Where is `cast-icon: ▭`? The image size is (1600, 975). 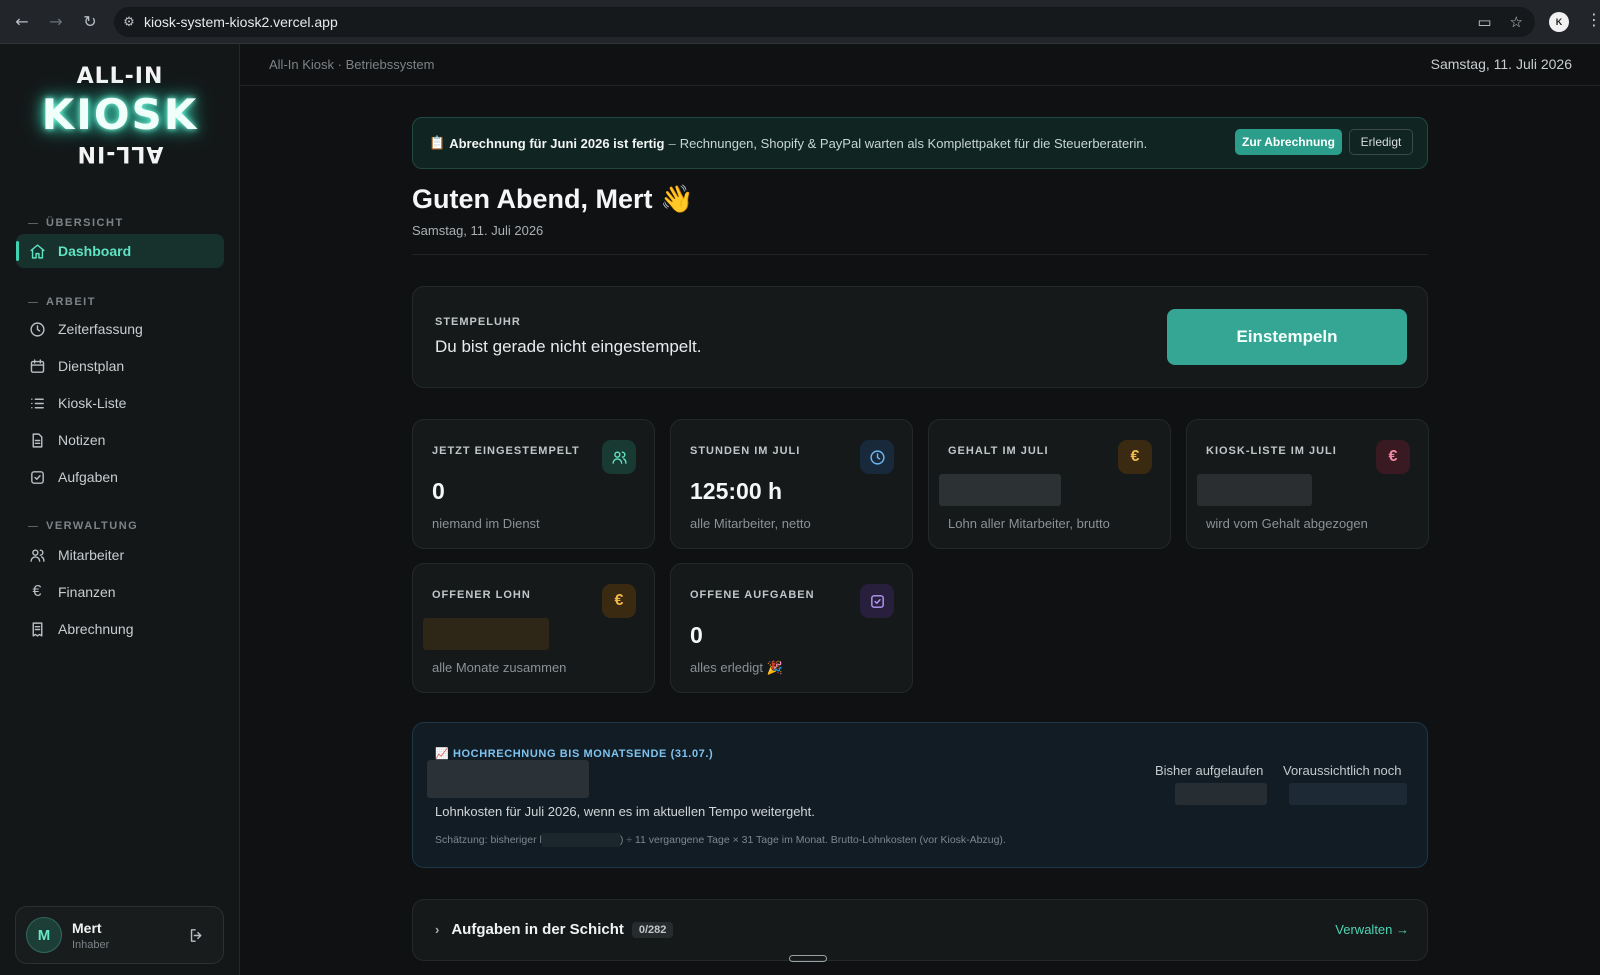 cast-icon: ▭ is located at coordinates (1484, 22).